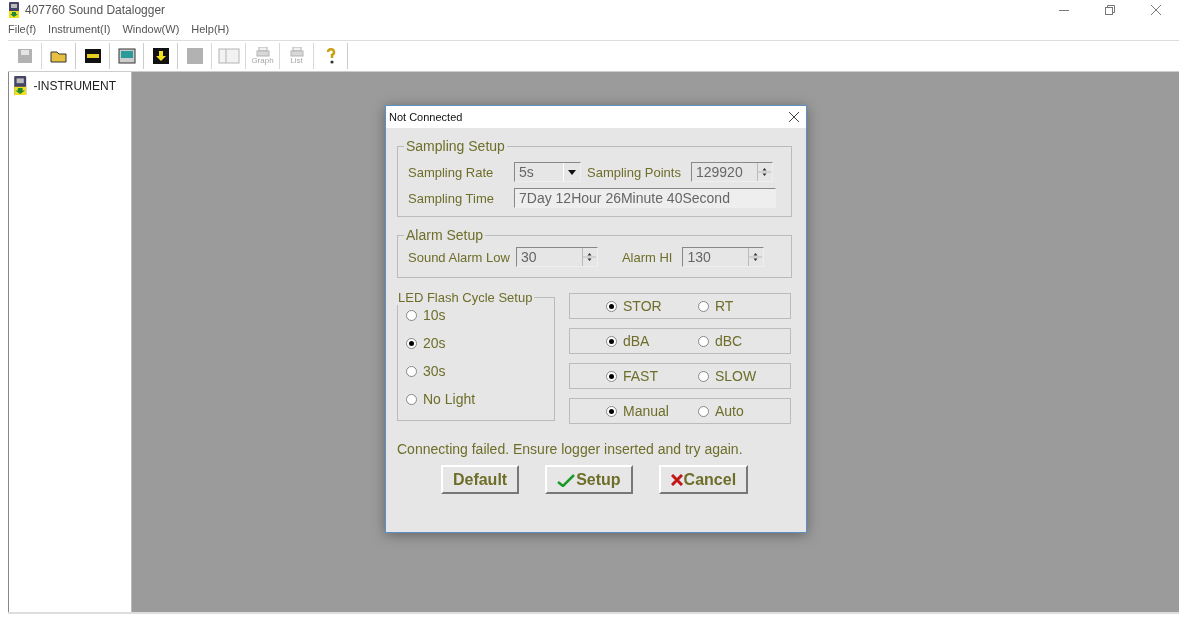 This screenshot has width=1179, height=621. Describe the element at coordinates (652, 411) in the screenshot. I see `radio-button: Manual` at that location.